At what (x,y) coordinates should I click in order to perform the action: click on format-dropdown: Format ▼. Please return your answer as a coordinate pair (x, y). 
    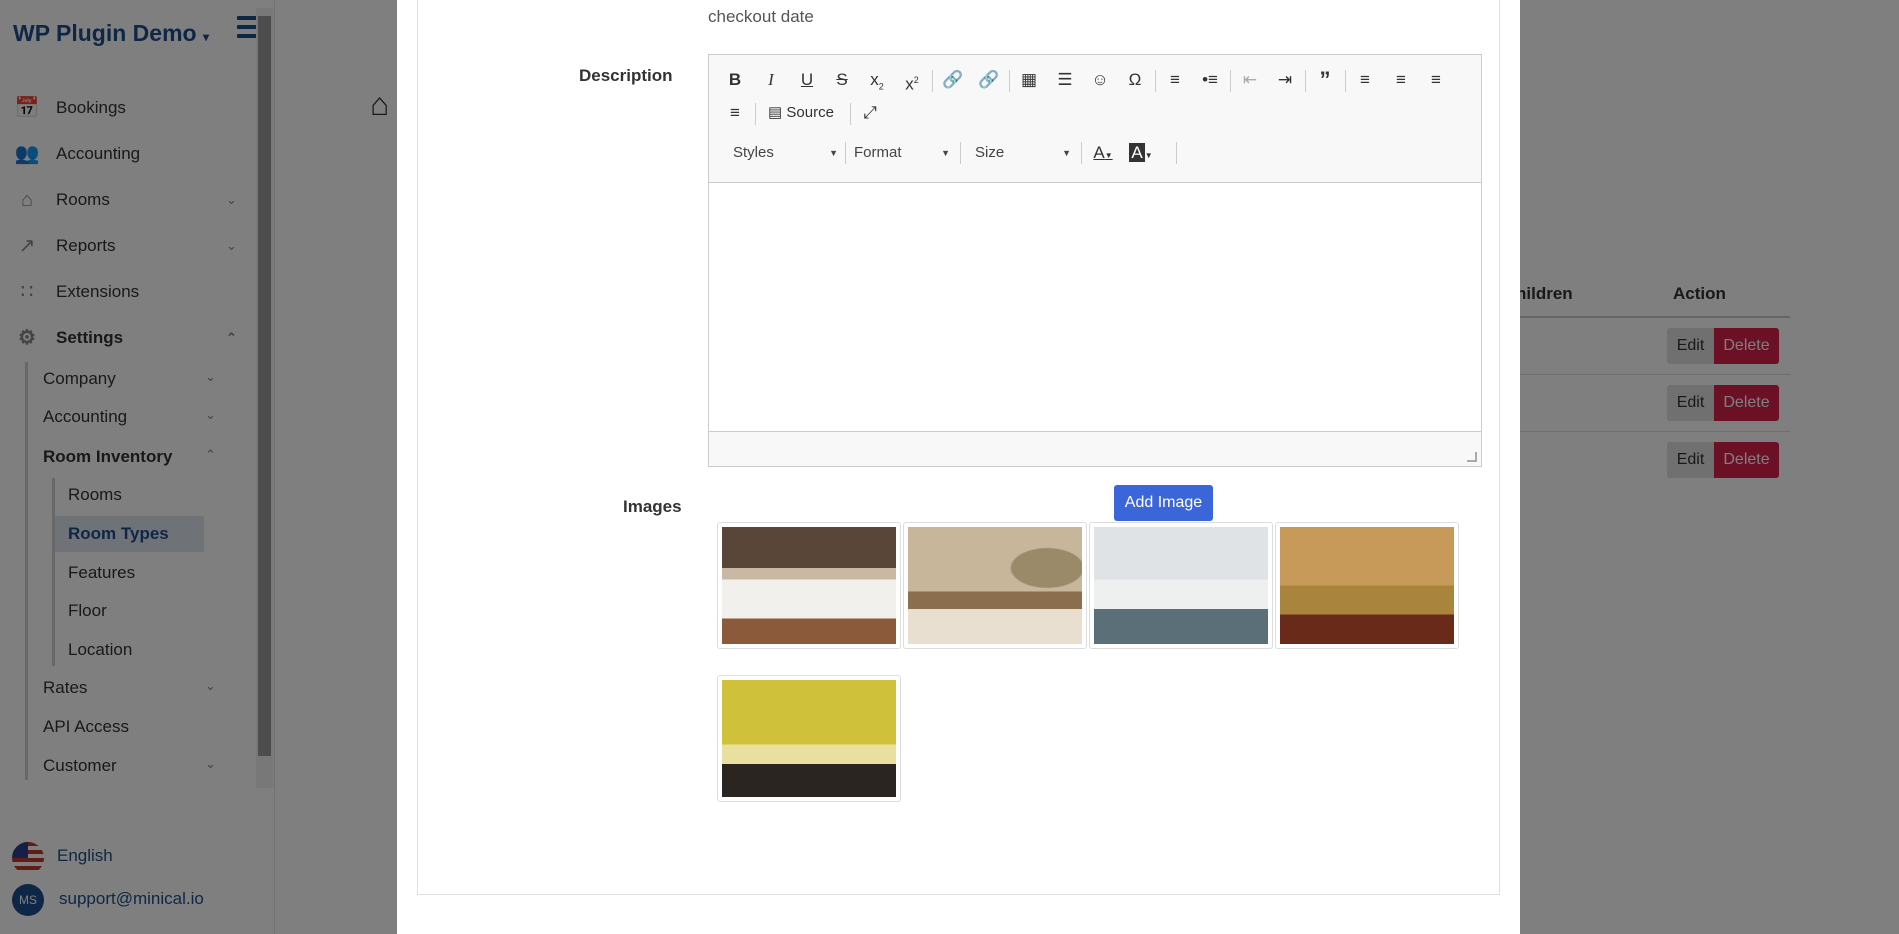
    Looking at the image, I should click on (902, 153).